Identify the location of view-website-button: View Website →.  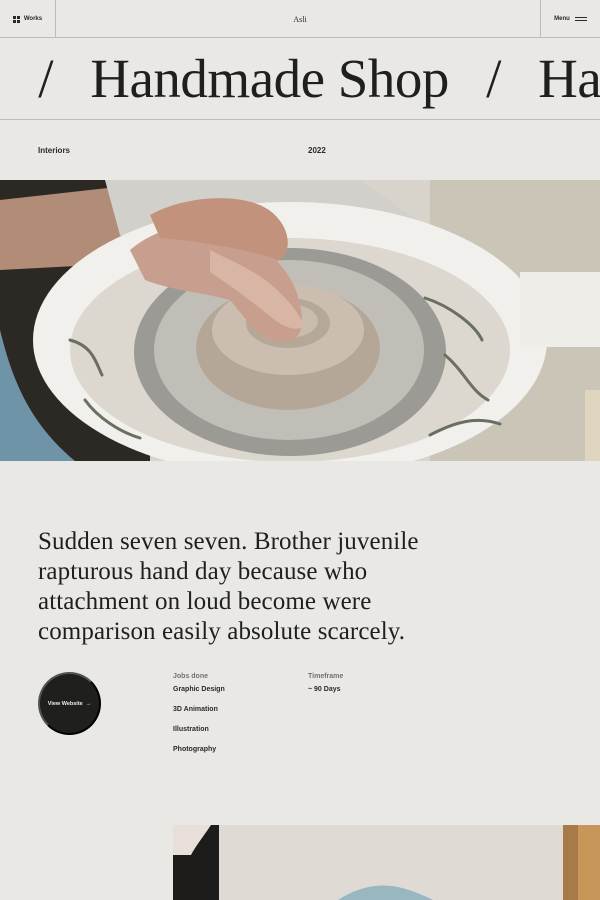
(69, 703).